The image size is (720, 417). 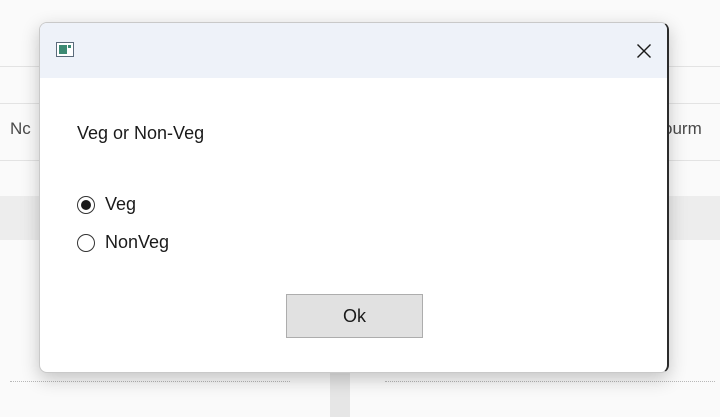 I want to click on ok-button: Ok, so click(x=354, y=316).